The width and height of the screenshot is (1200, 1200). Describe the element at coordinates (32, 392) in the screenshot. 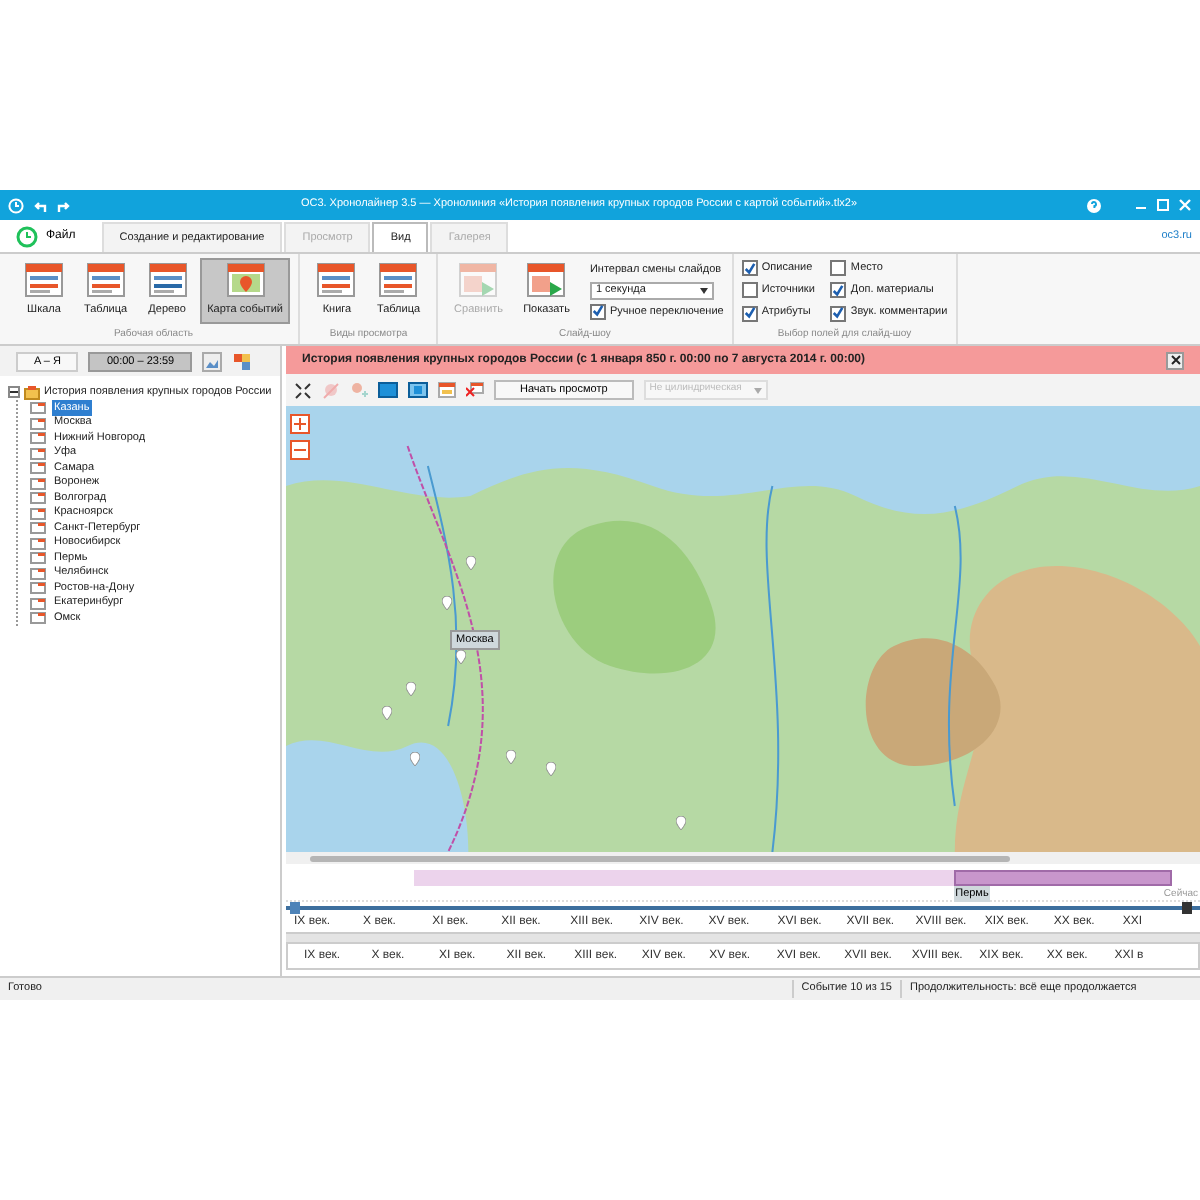

I see `folder-icon` at that location.